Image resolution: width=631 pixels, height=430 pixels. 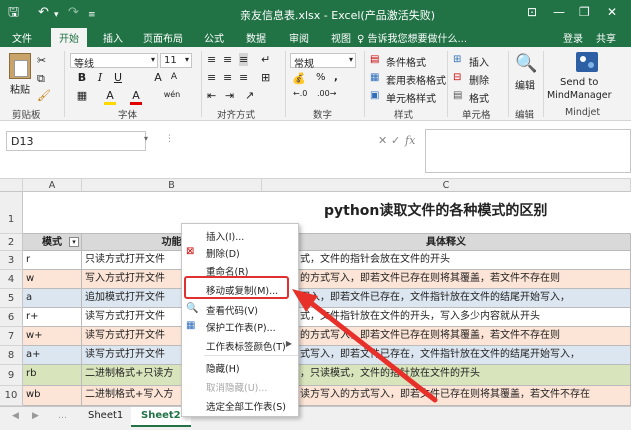 What do you see at coordinates (365, 346) in the screenshot?
I see `annotation-arrow` at bounding box center [365, 346].